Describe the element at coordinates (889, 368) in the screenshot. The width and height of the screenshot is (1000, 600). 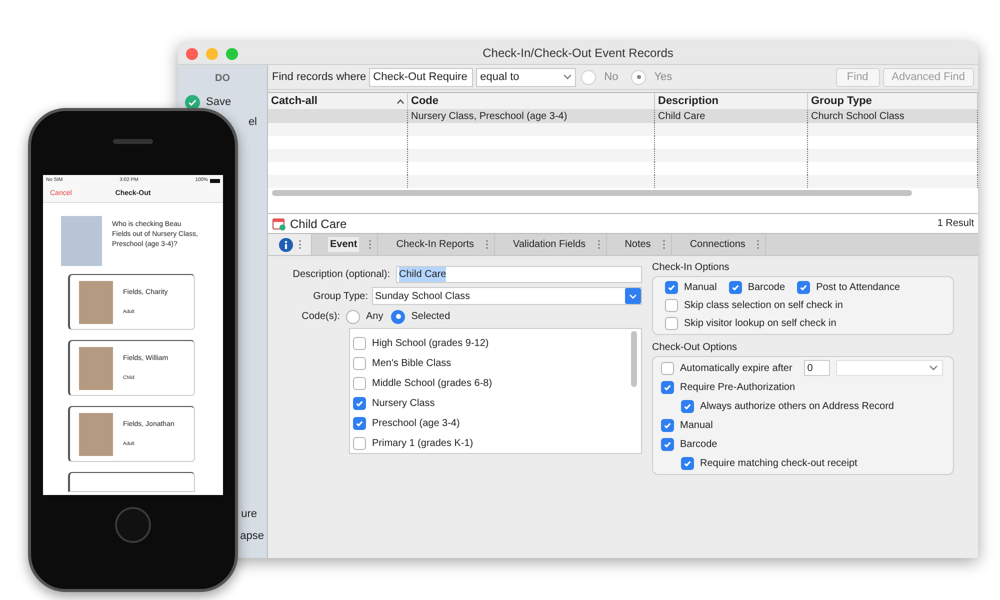
I see `unit-dropdown` at that location.